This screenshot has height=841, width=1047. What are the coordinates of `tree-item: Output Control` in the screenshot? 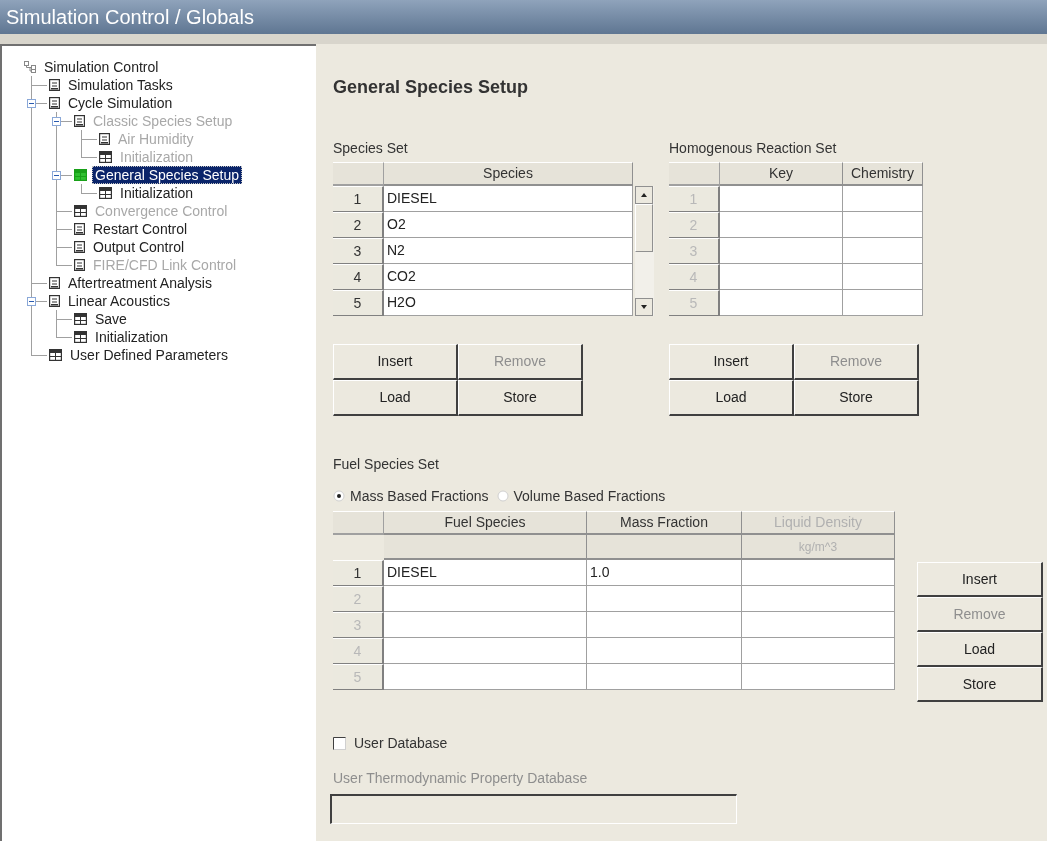 It's located at (139, 247).